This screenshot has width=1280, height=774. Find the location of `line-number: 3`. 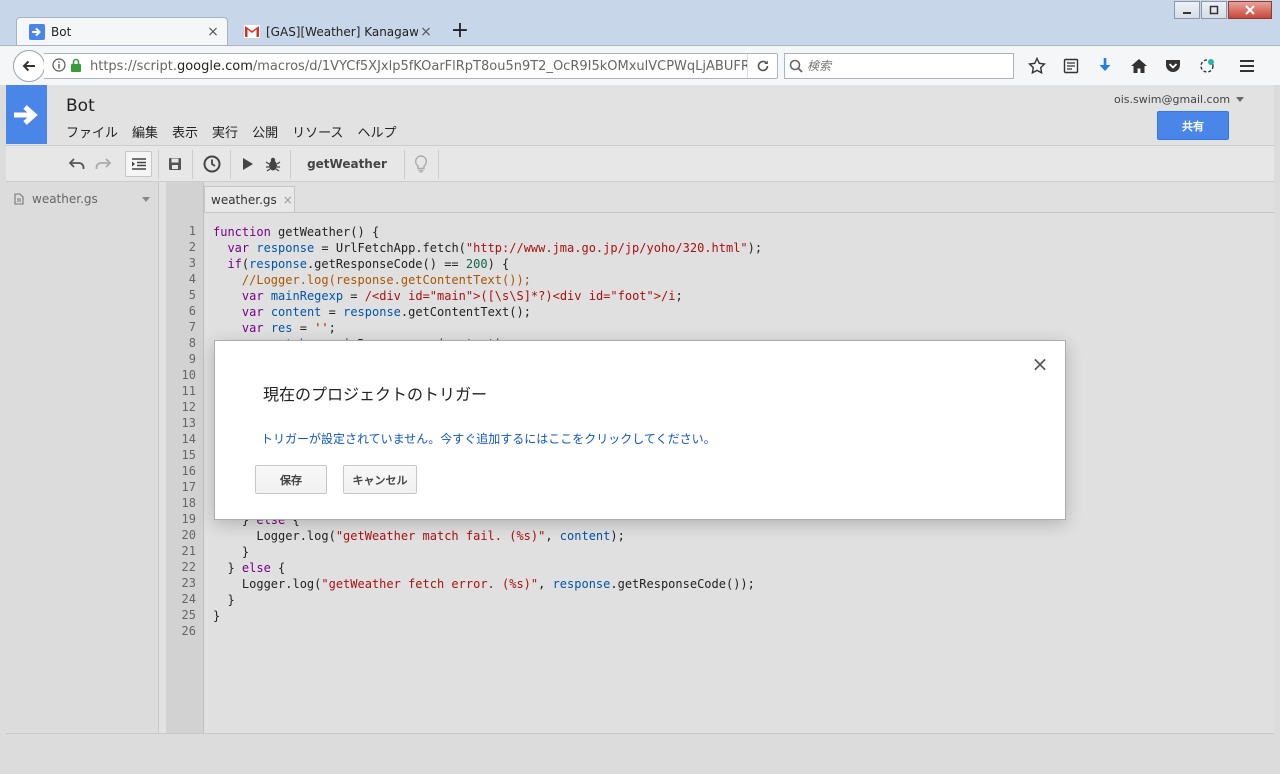

line-number: 3 is located at coordinates (192, 263).